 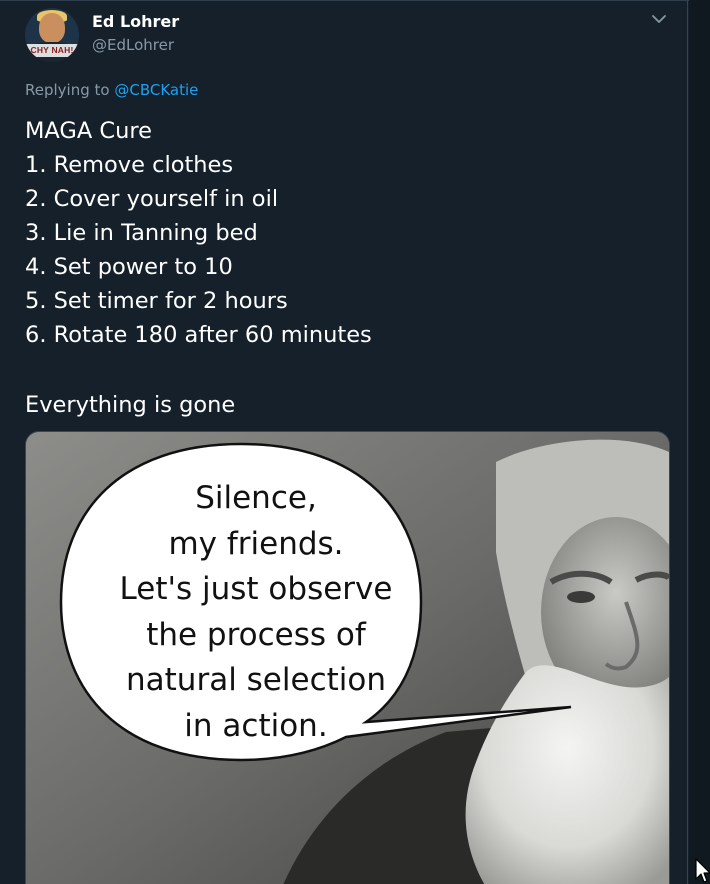 What do you see at coordinates (687, 442) in the screenshot?
I see `column-border` at bounding box center [687, 442].